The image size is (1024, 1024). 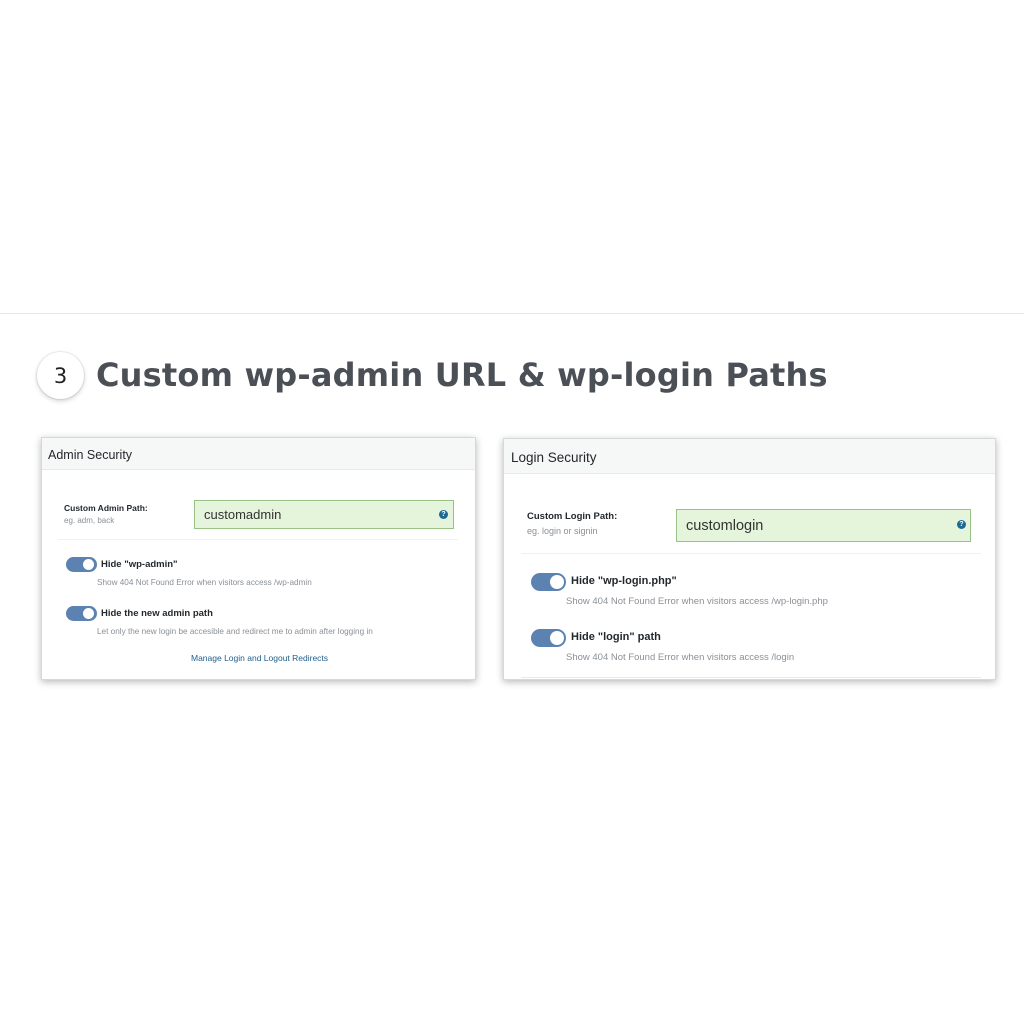 I want to click on step-number-badge: 3, so click(x=60, y=375).